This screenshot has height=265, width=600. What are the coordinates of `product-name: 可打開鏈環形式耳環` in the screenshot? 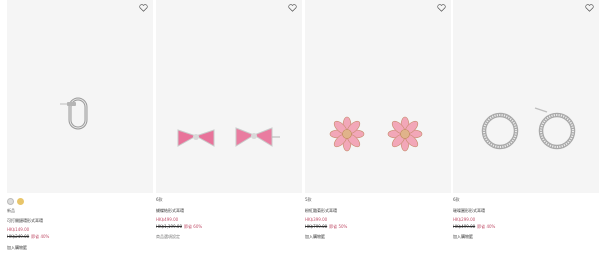 It's located at (25, 220).